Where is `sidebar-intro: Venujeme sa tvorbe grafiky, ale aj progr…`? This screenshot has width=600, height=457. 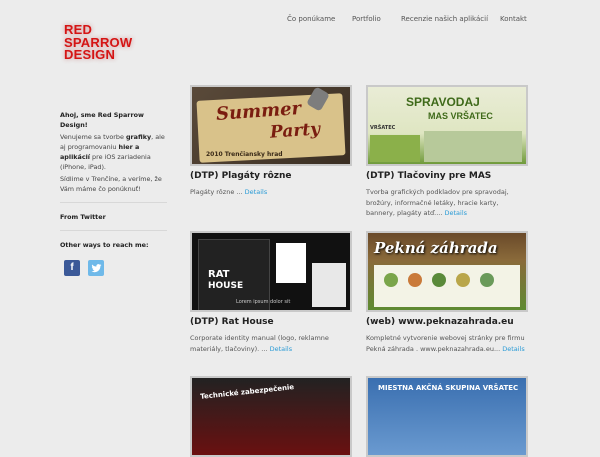
sidebar-intro: Venujeme sa tvorbe grafiky, ale aj progr… is located at coordinates (112, 152).